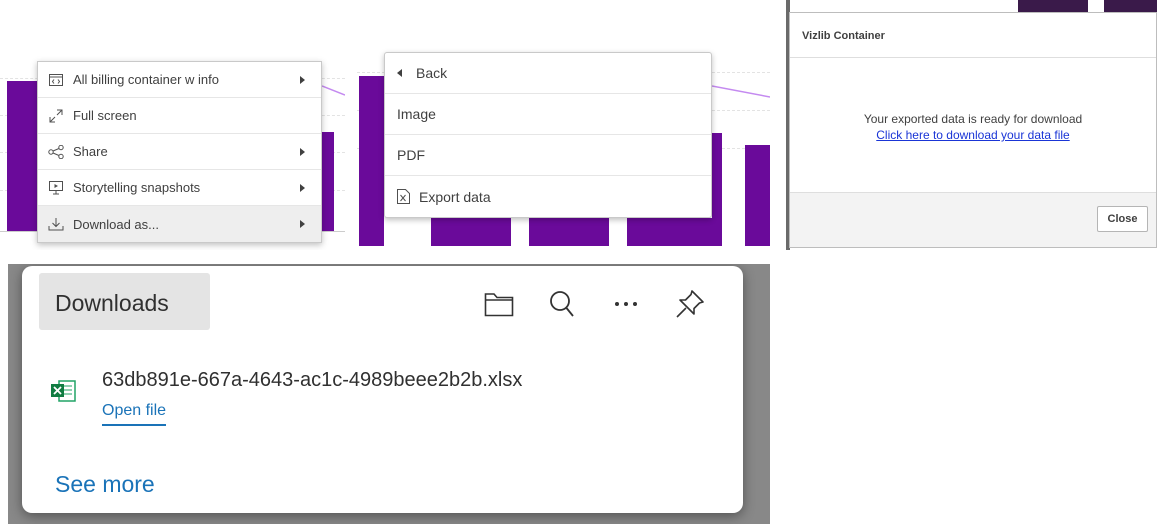  I want to click on back-arrow-icon, so click(399, 73).